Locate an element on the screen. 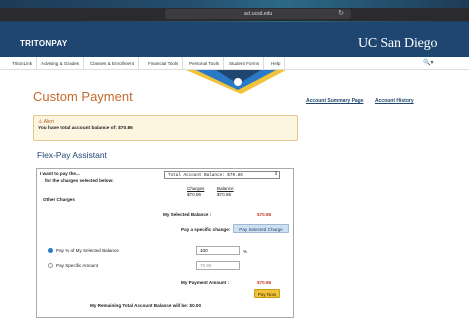 The width and height of the screenshot is (469, 321). nav-item-student-forms: Student Forms is located at coordinates (245, 63).